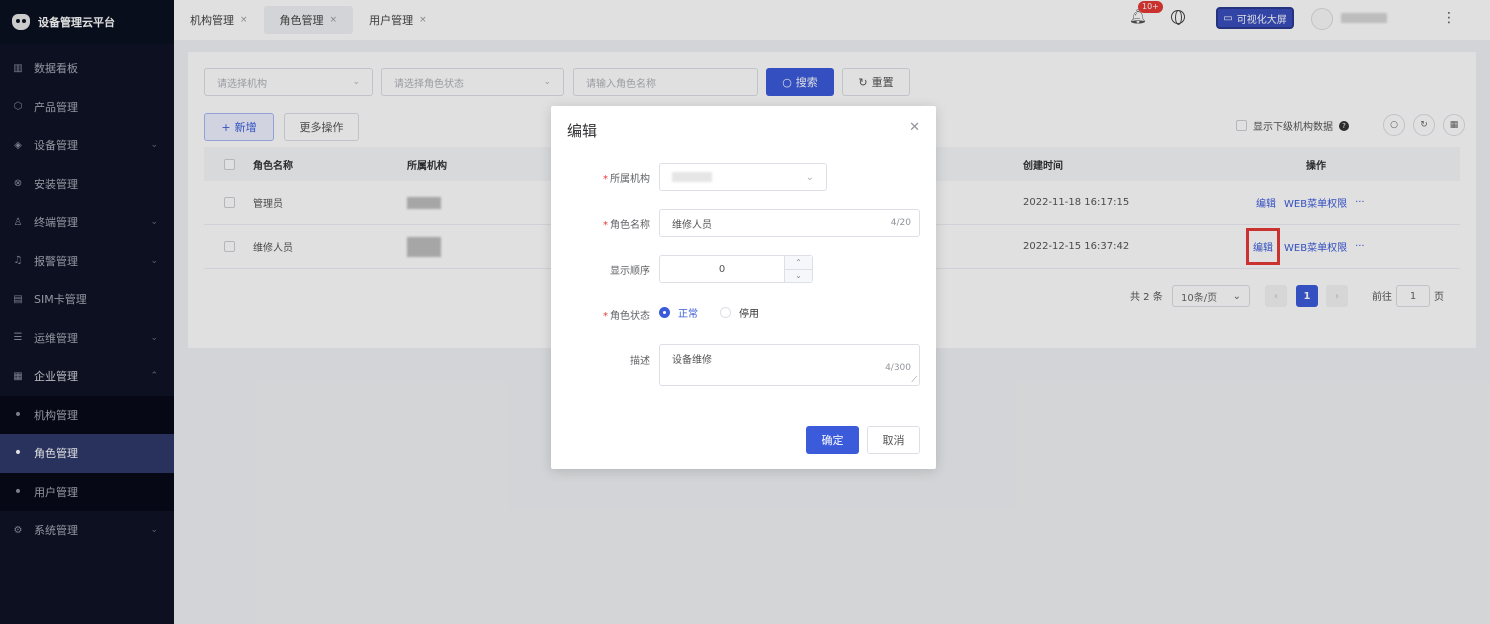 The height and width of the screenshot is (624, 1490). Describe the element at coordinates (789, 223) in the screenshot. I see `role-name-field-input: 维修人员 4/20` at that location.